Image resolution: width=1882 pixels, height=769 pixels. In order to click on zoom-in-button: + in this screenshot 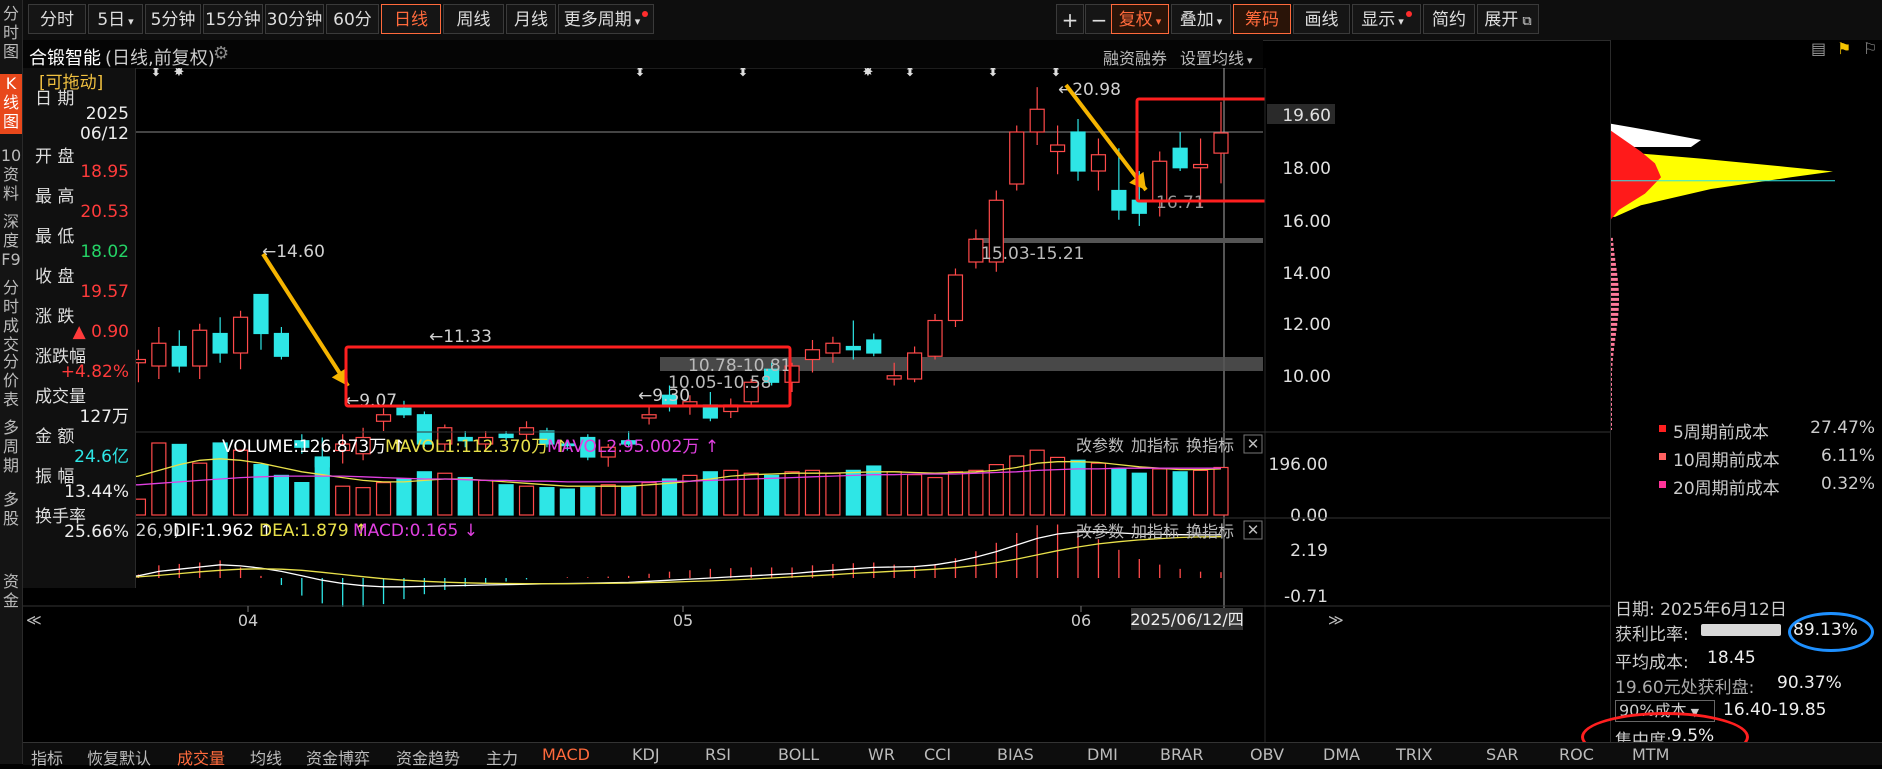, I will do `click(1070, 19)`.